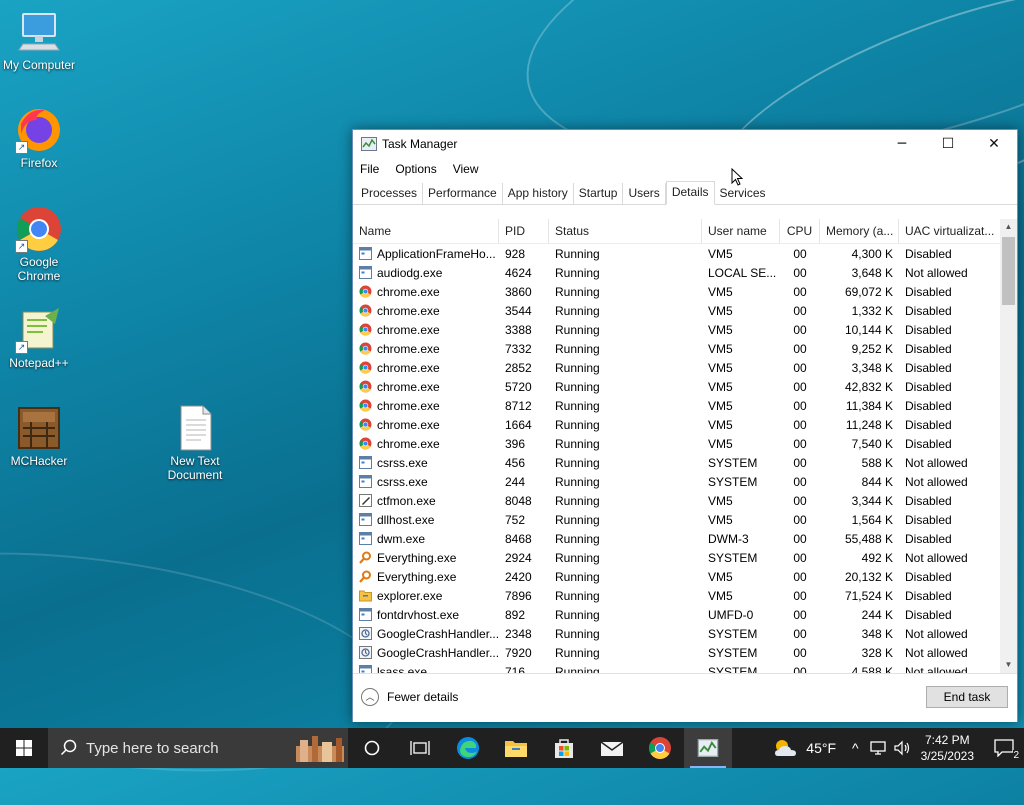 The image size is (1024, 805). Describe the element at coordinates (994, 144) in the screenshot. I see `close-button: ✕` at that location.